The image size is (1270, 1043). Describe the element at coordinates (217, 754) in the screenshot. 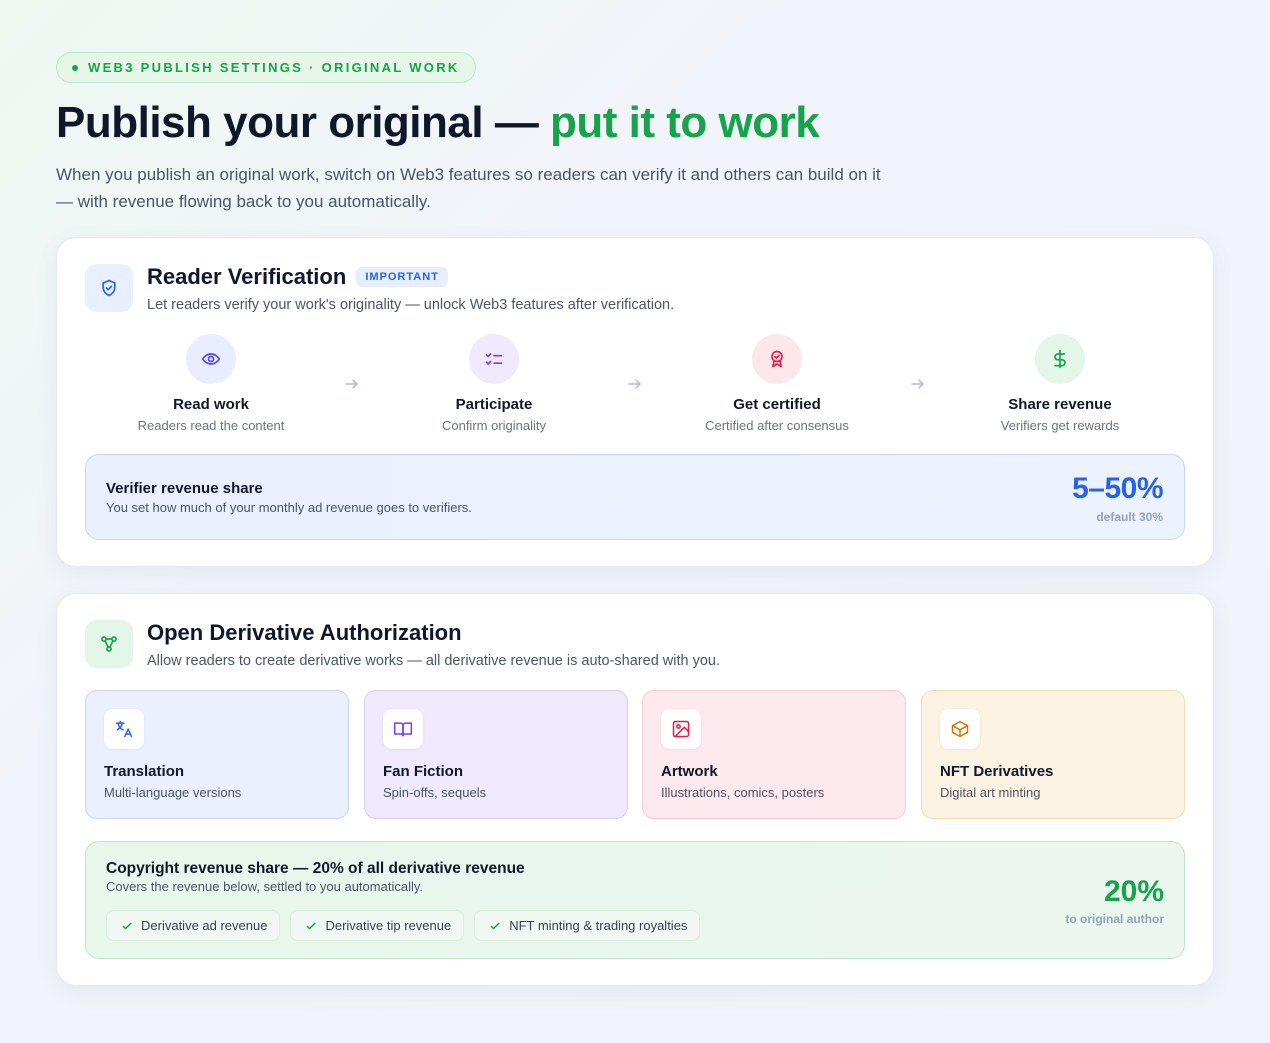

I see `derivative-type-translation: Translation Multi-language versions` at that location.